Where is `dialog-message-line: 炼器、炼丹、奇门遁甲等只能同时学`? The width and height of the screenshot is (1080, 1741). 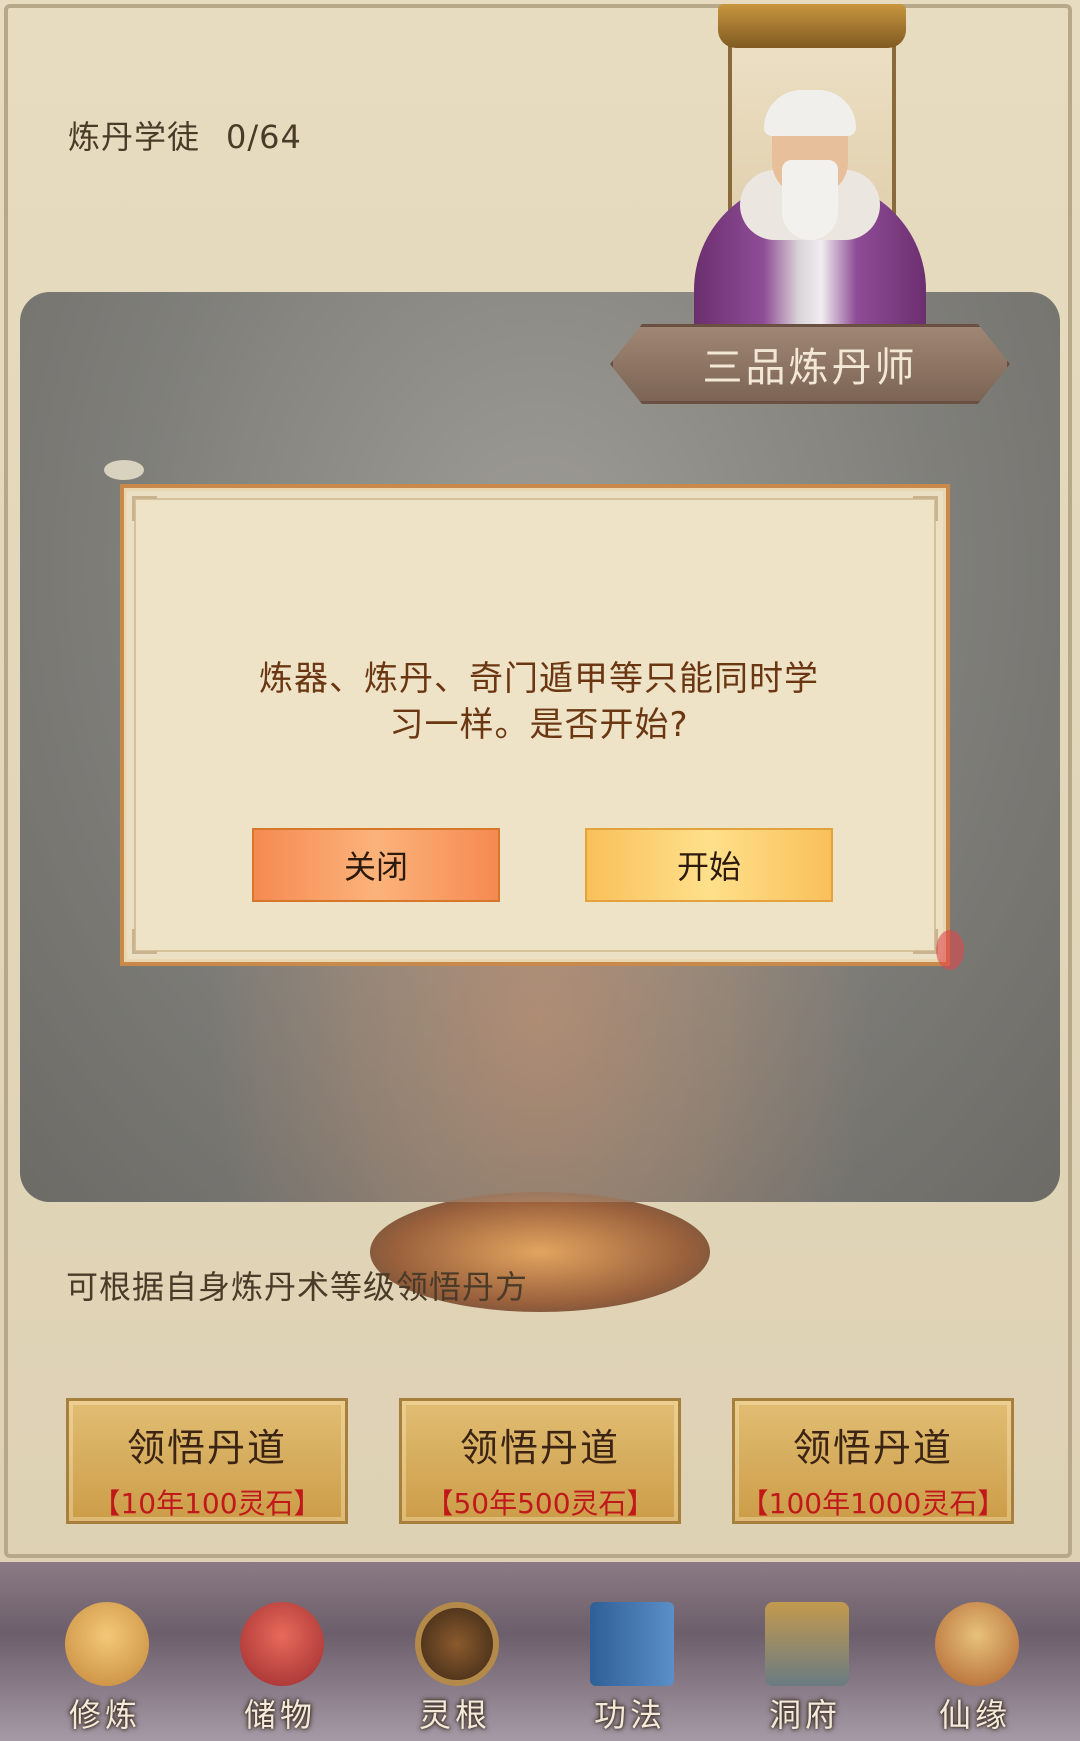 dialog-message-line: 炼器、炼丹、奇门遁甲等只能同时学 is located at coordinates (539, 679).